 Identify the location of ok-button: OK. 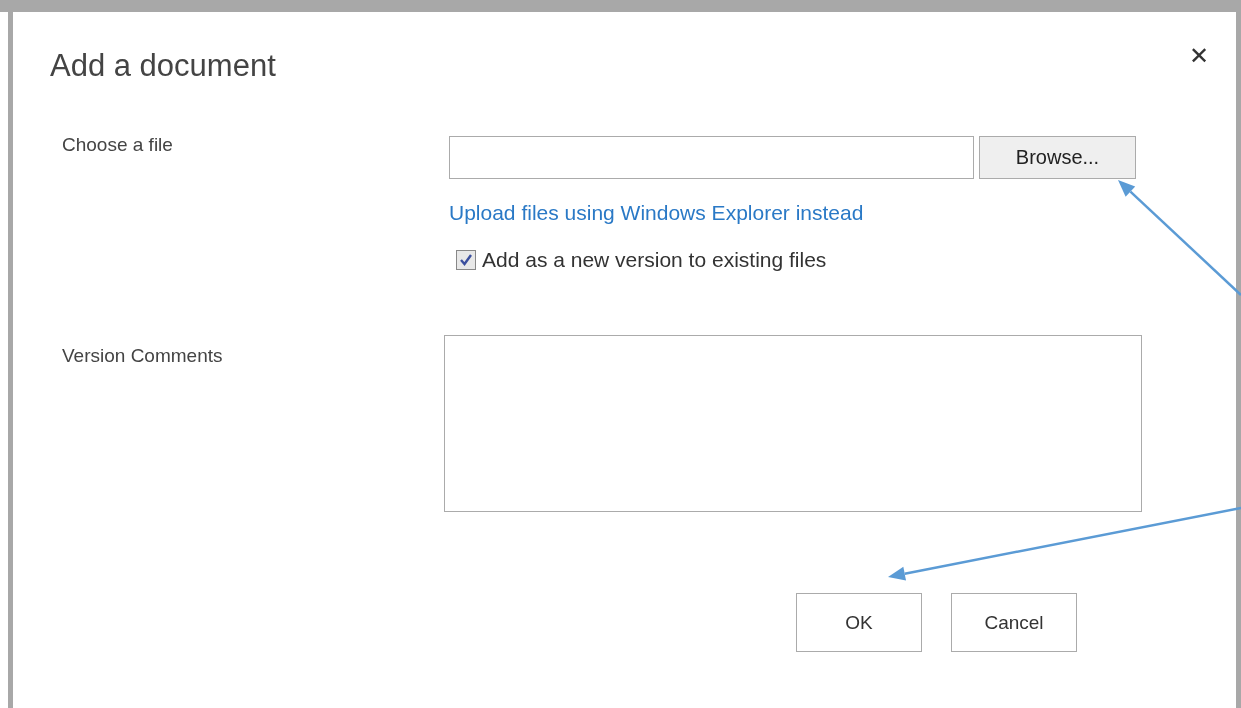
(859, 622).